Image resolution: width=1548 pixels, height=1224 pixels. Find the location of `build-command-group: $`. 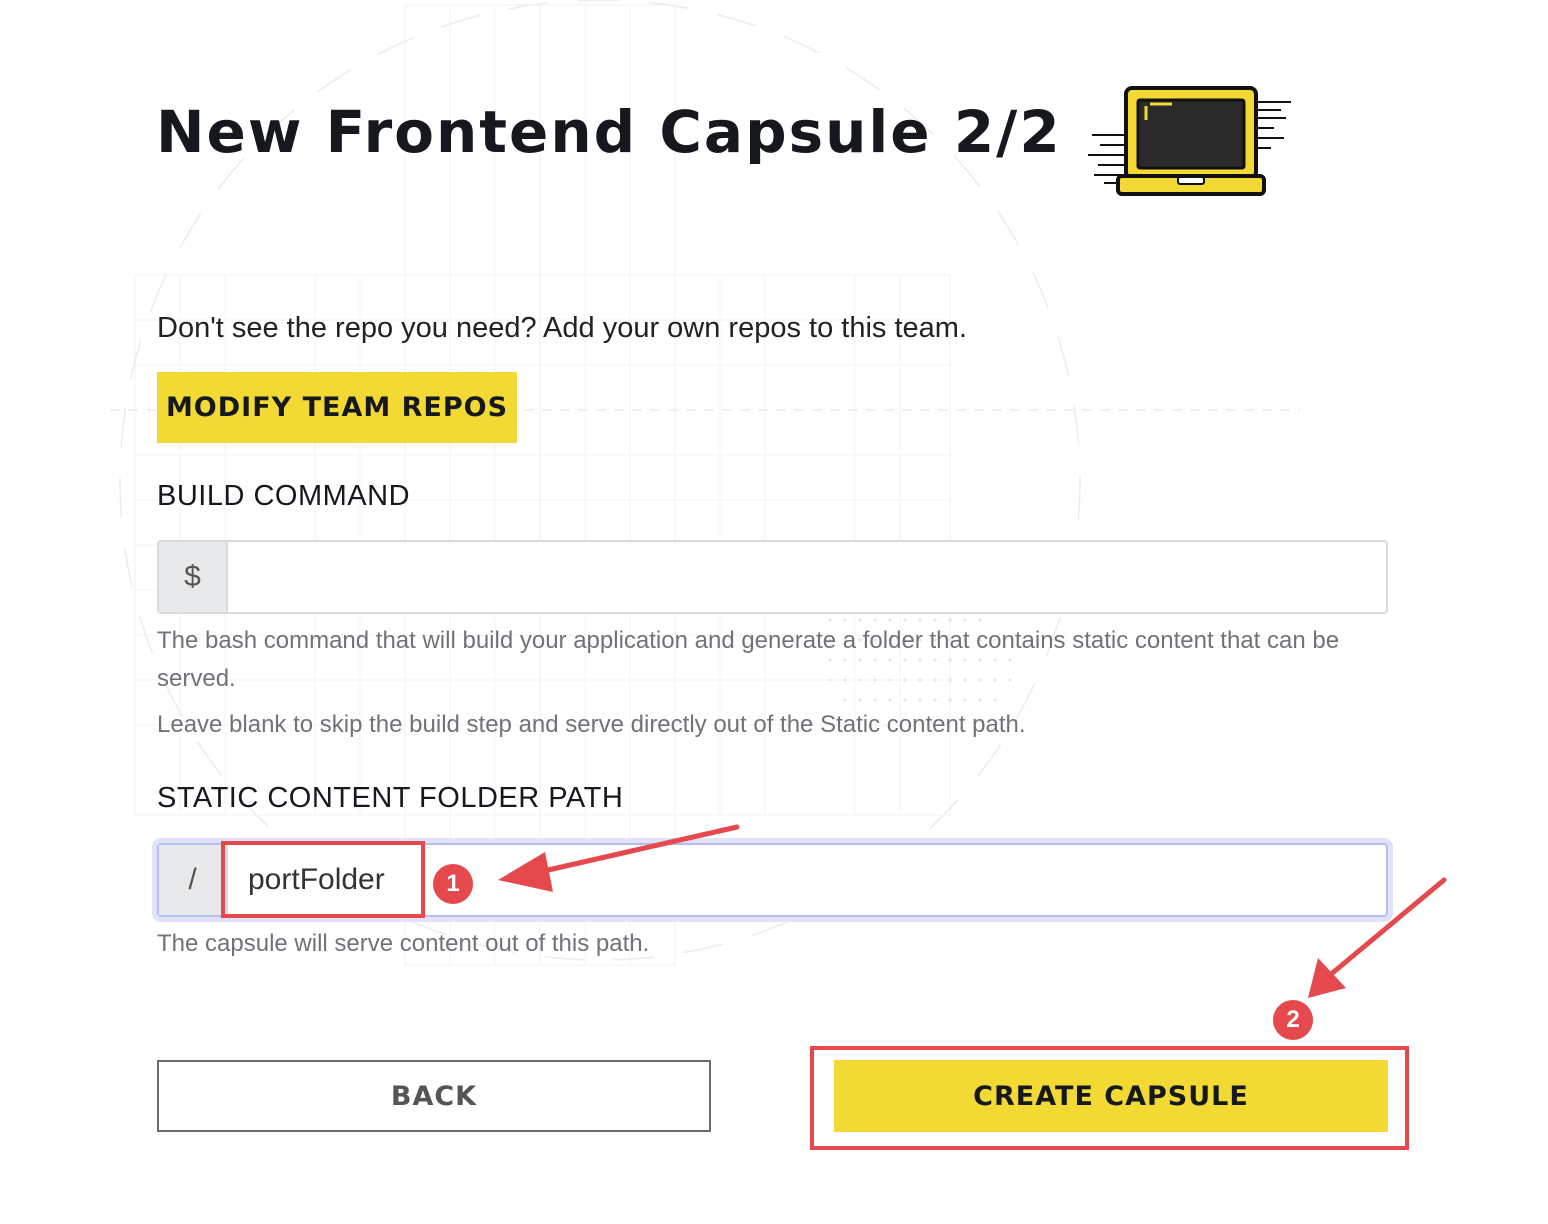

build-command-group: $ is located at coordinates (772, 577).